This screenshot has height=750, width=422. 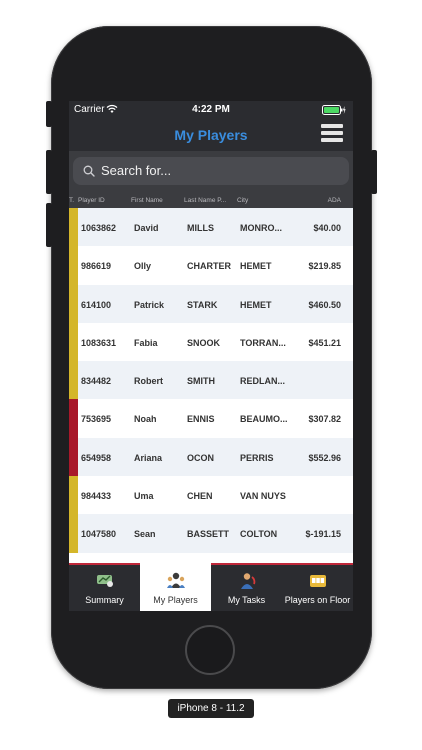 I want to click on ada-cell: $552.96, so click(x=324, y=457).